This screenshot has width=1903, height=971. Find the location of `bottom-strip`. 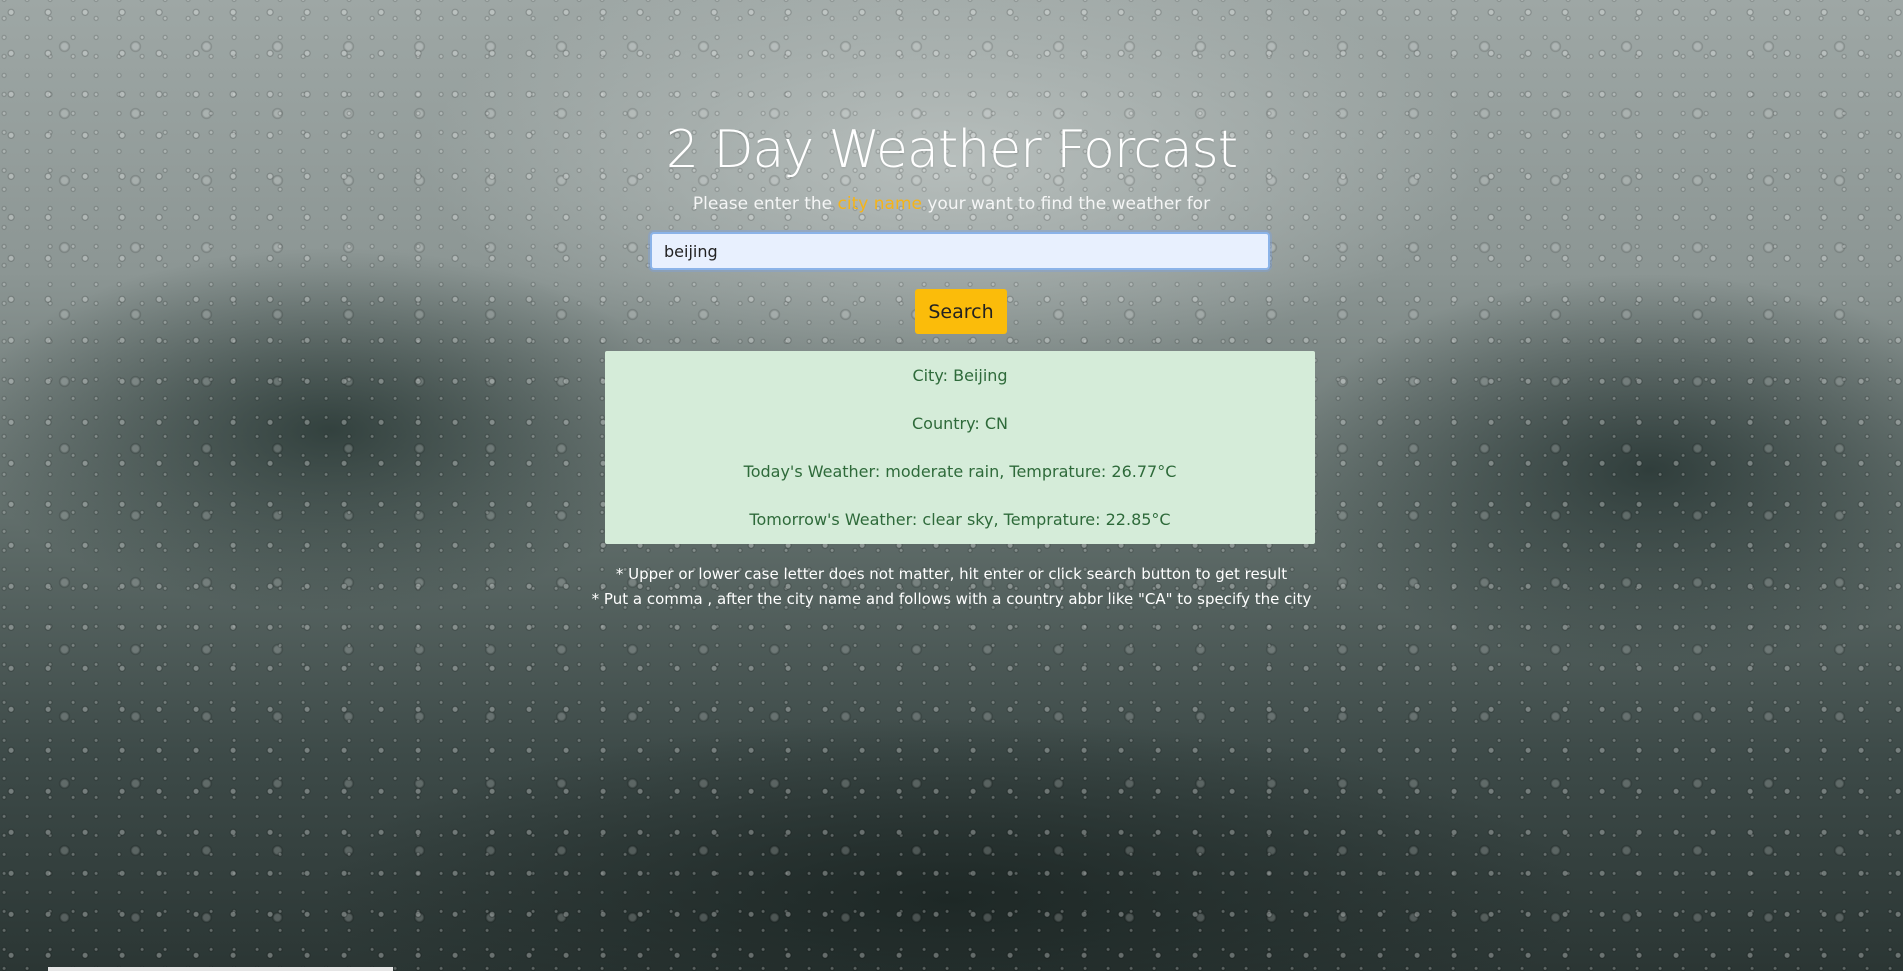

bottom-strip is located at coordinates (220, 969).